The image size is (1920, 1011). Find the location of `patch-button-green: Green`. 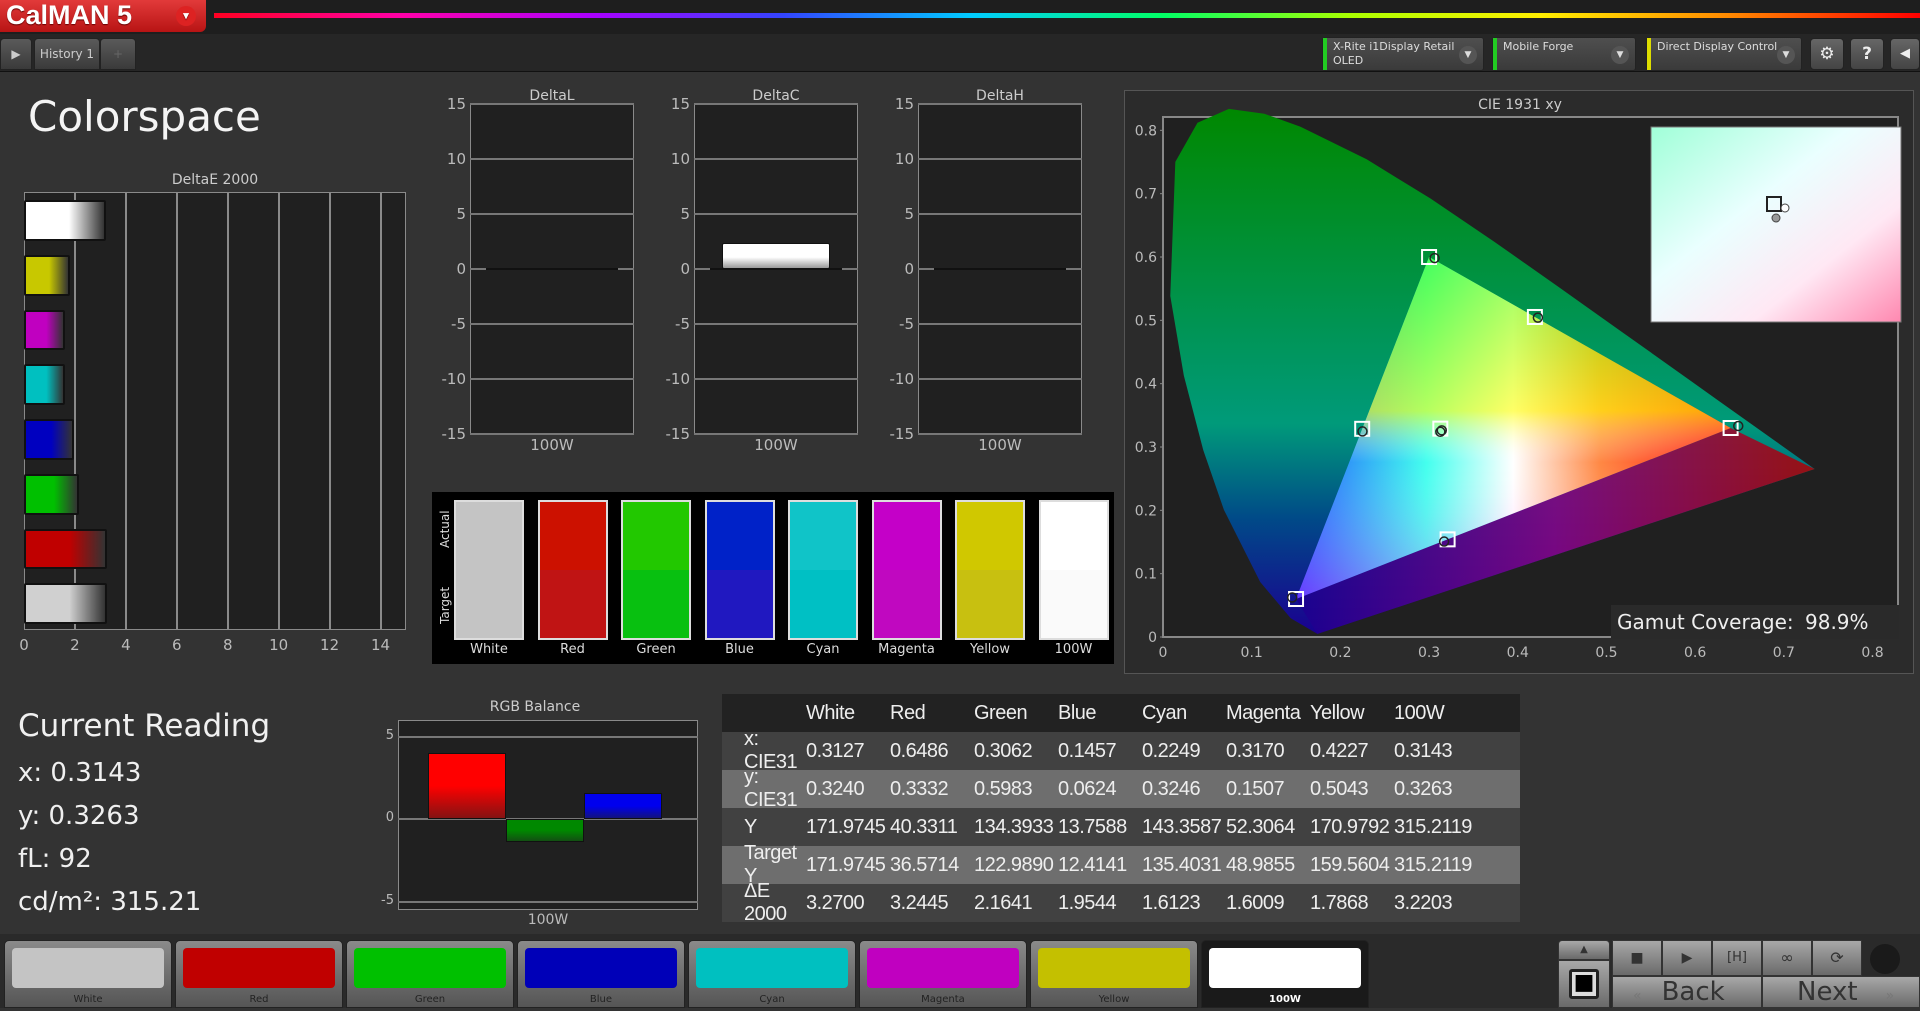

patch-button-green: Green is located at coordinates (430, 974).